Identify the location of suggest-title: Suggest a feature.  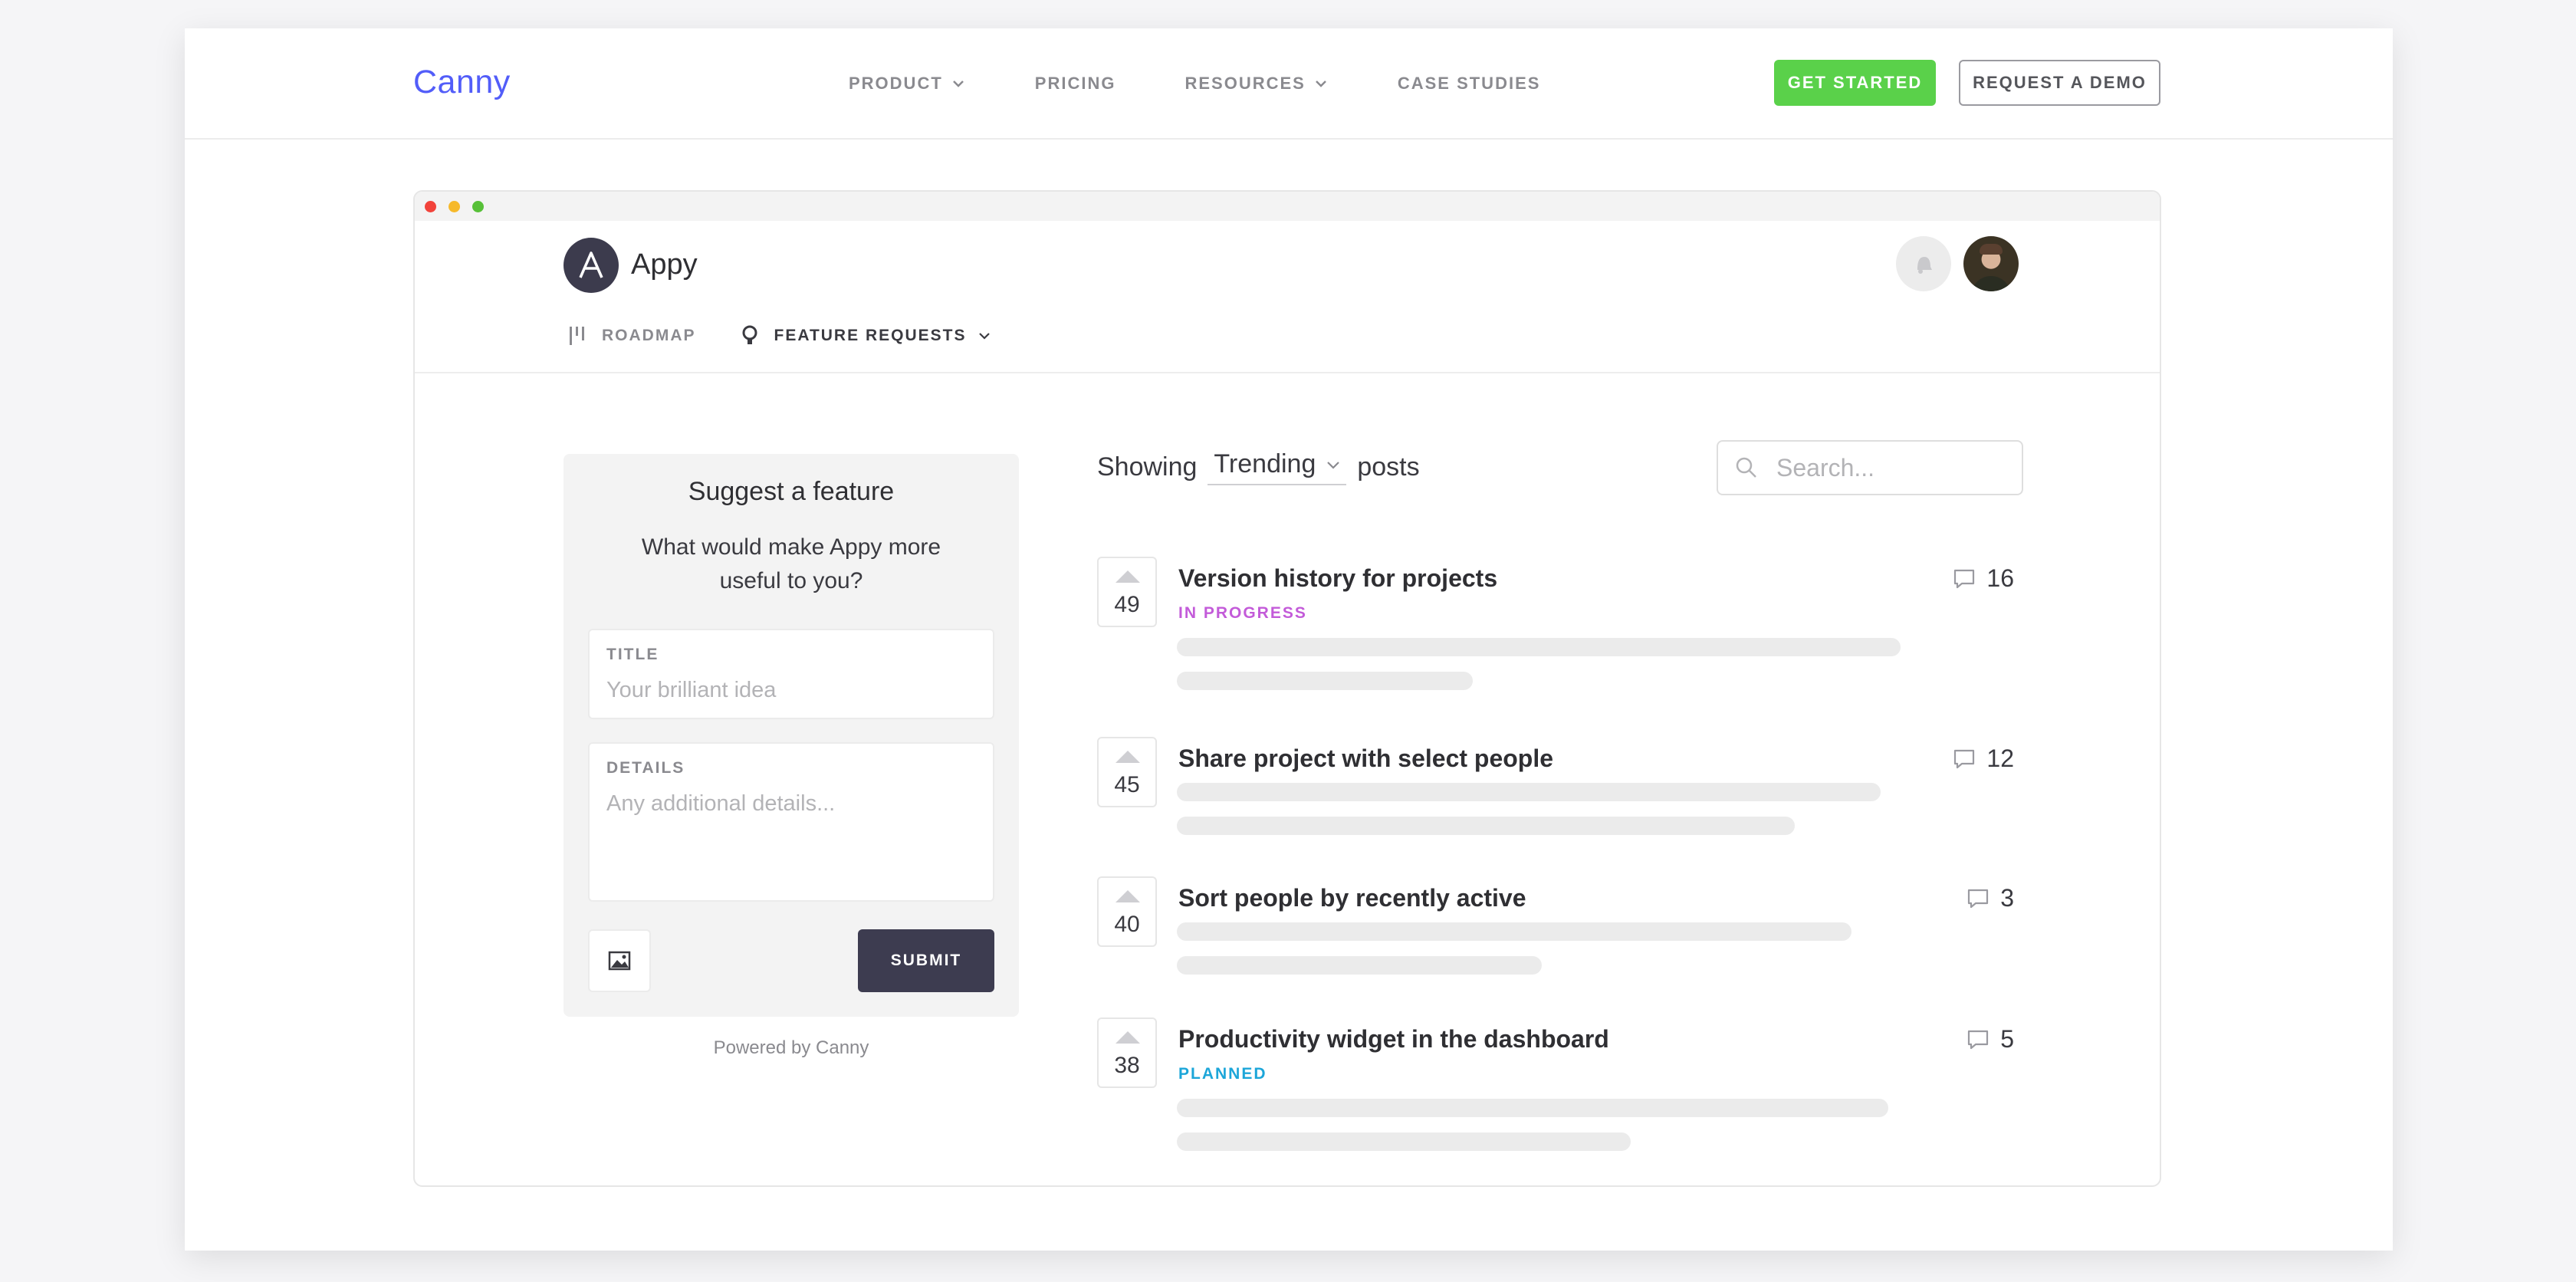
(791, 491).